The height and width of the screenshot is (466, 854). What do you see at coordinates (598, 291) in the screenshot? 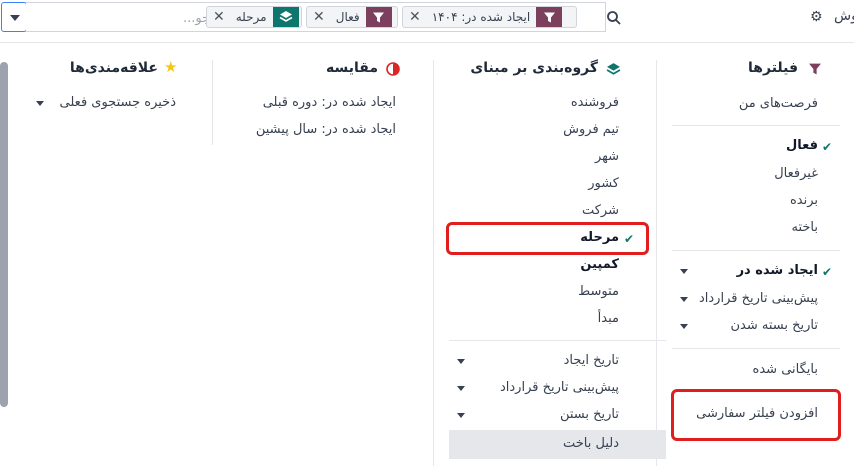
I see `groupby-medium: متوسط` at bounding box center [598, 291].